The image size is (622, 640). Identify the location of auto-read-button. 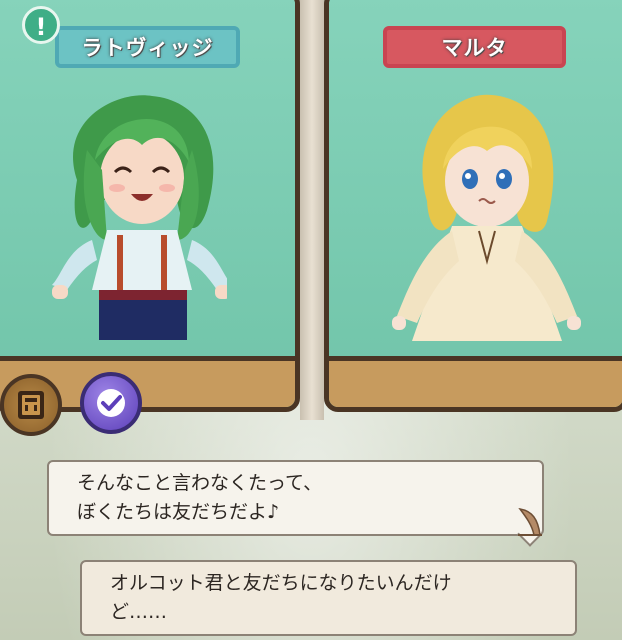
(111, 403).